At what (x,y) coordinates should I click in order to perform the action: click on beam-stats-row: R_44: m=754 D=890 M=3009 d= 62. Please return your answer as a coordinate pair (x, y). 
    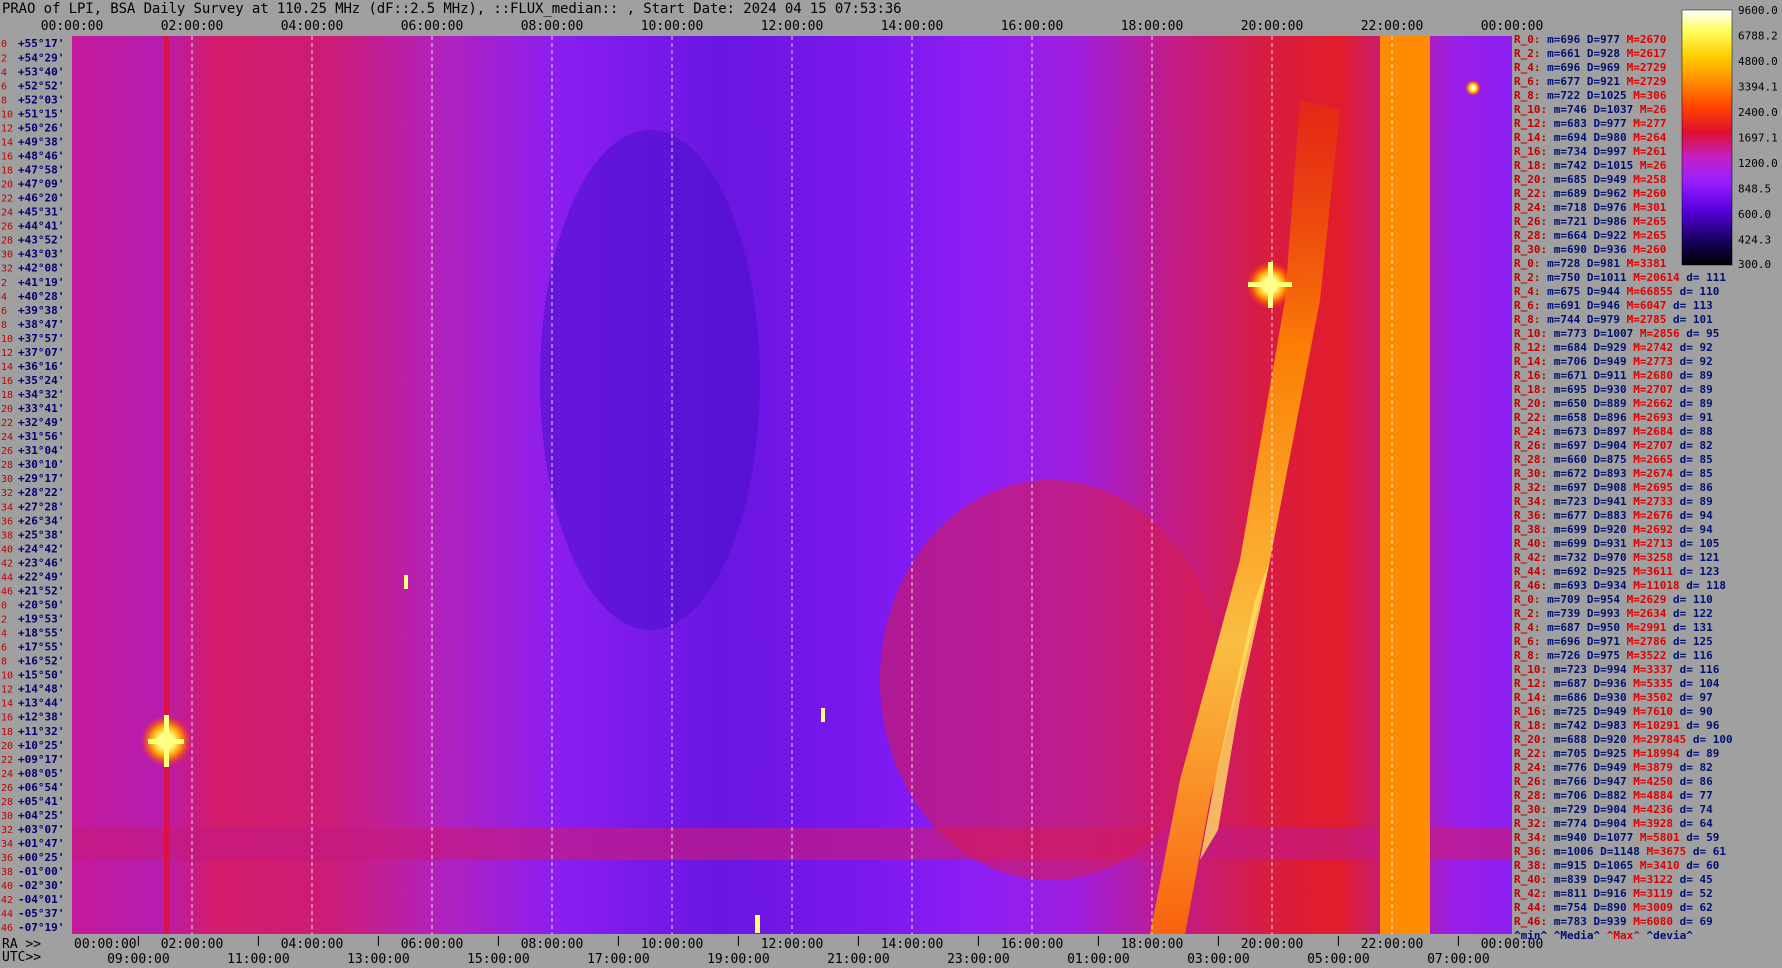
    Looking at the image, I should click on (1648, 908).